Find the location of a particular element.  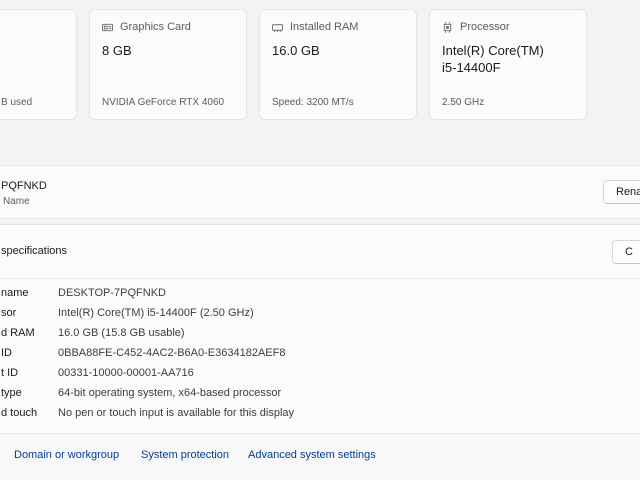

spec-value: 00331-10000-00001-AA716 is located at coordinates (126, 373).